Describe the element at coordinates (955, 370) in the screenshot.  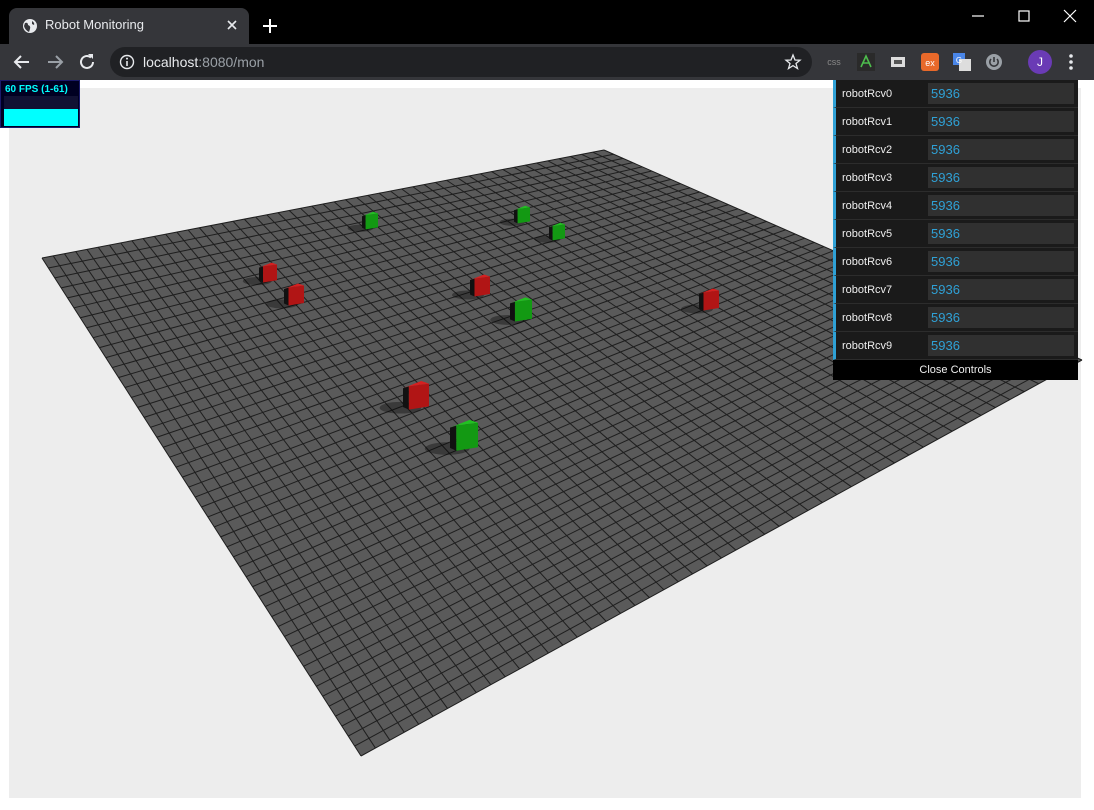
I see `close-controls-button: Close Controls` at that location.